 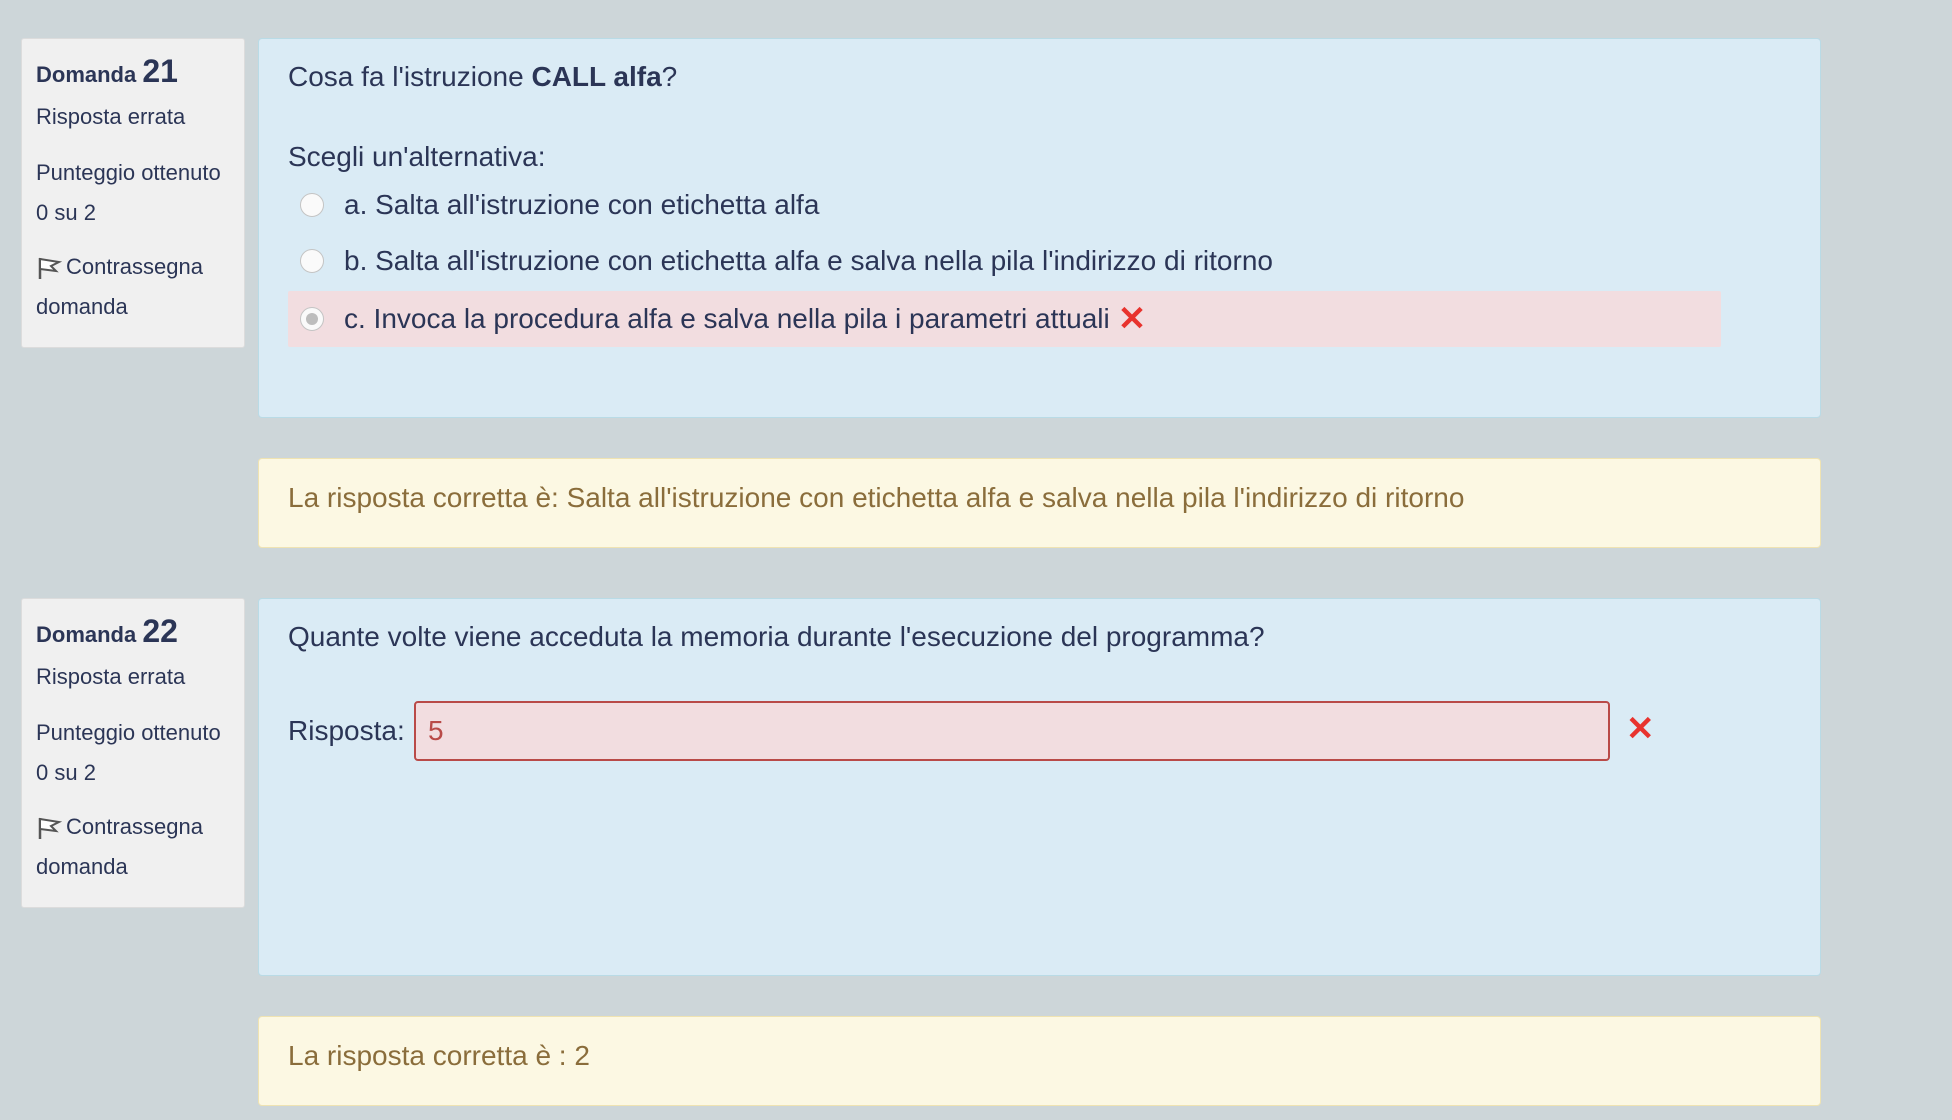 I want to click on answer-input: 5, so click(x=1012, y=731).